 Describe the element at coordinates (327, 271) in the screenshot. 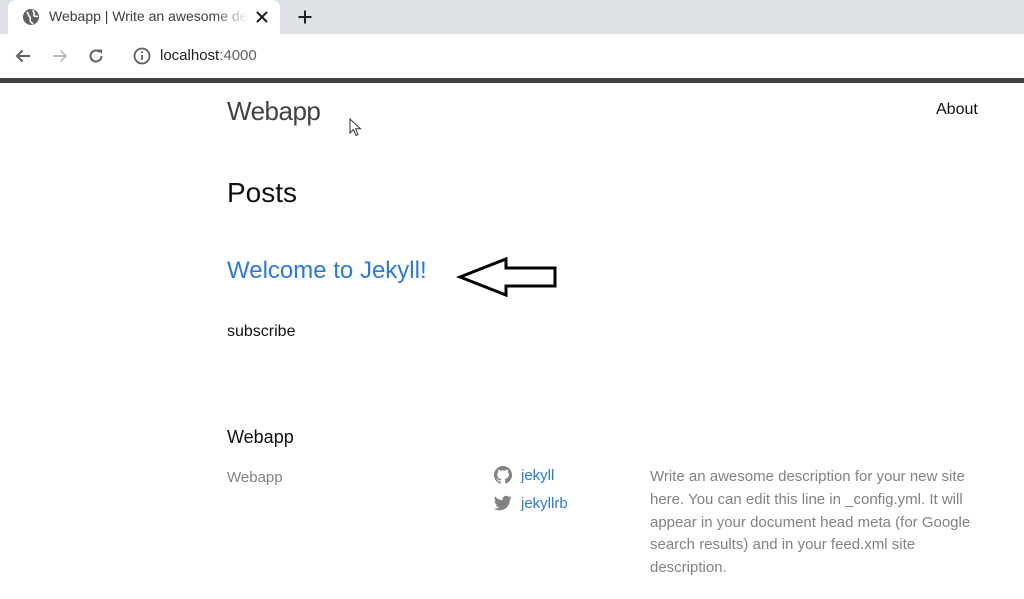

I see `post-link: Welcome to Jekyll!` at that location.